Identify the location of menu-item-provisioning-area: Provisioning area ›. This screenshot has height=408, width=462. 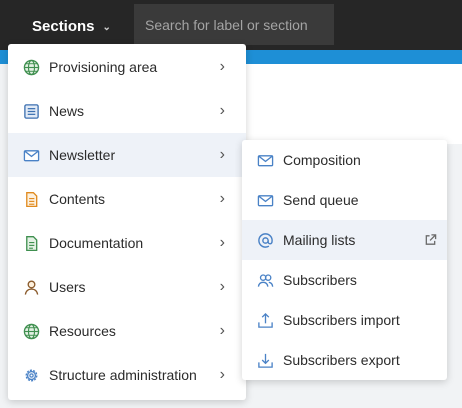
(127, 67).